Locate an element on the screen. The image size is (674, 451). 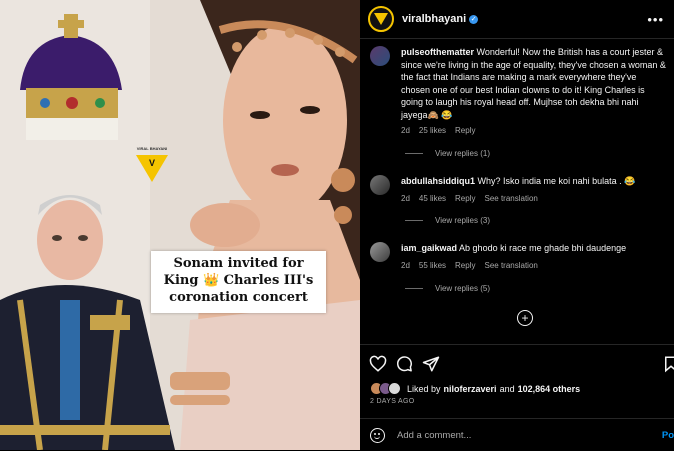
liker-avatar is located at coordinates (394, 388).